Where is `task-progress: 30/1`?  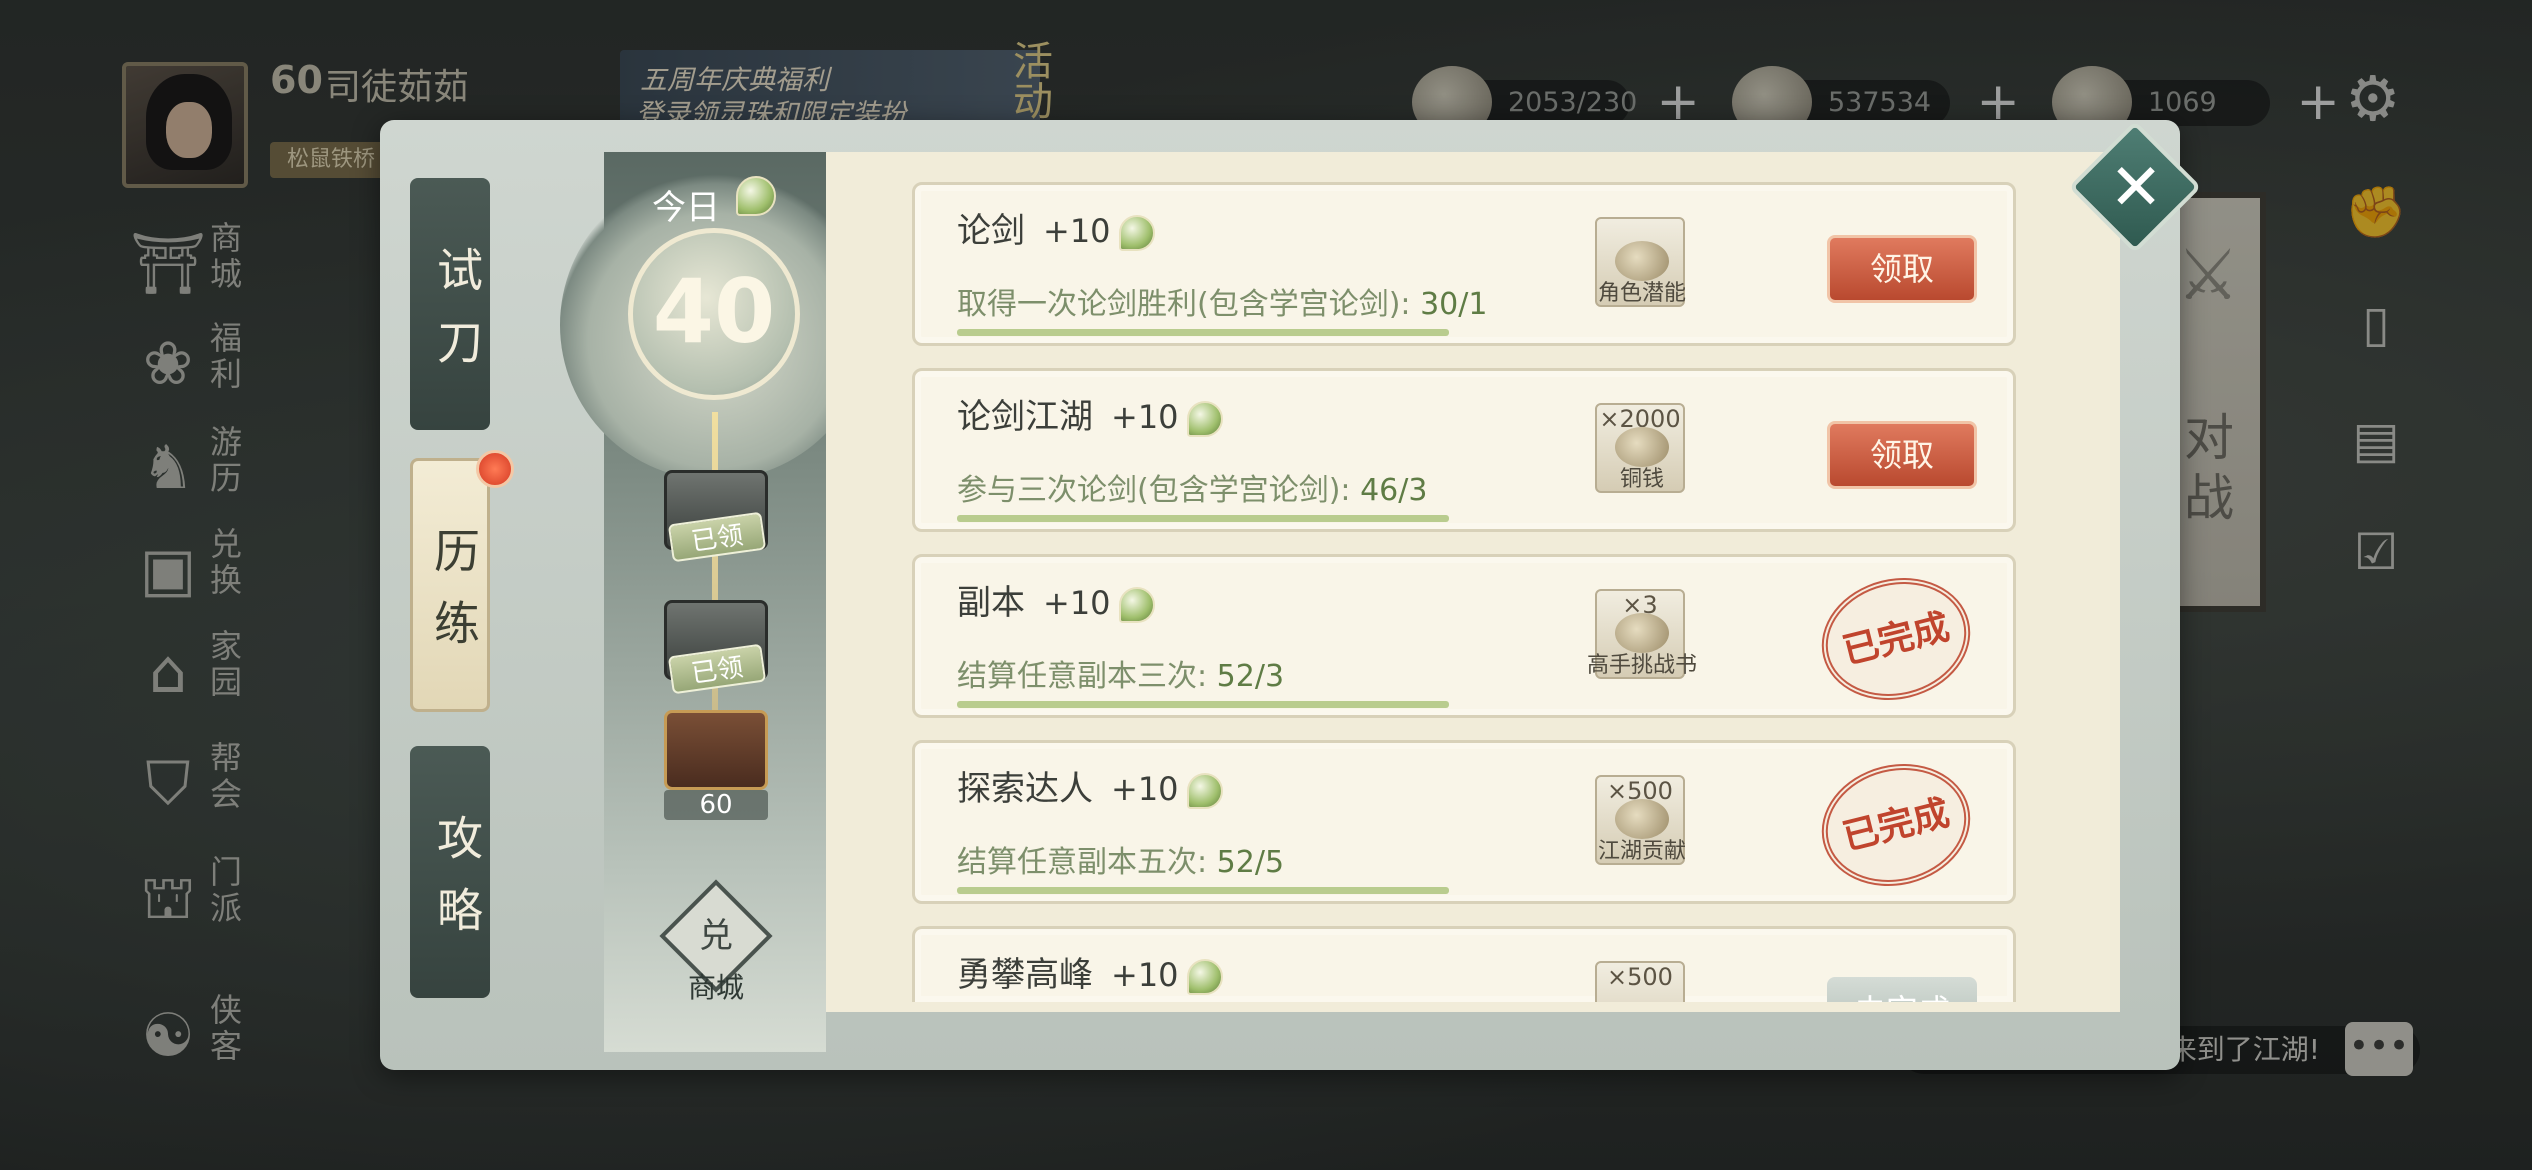
task-progress: 30/1 is located at coordinates (1454, 304).